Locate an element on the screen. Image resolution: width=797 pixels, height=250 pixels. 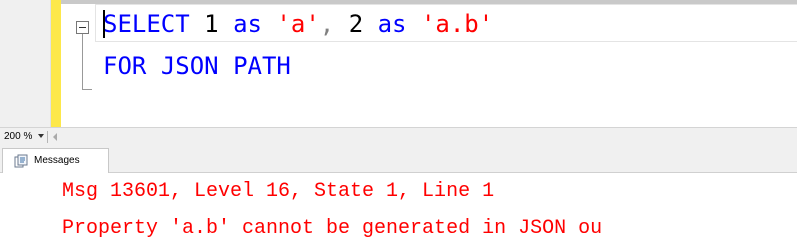
string-alias-a: 'a' is located at coordinates (298, 24).